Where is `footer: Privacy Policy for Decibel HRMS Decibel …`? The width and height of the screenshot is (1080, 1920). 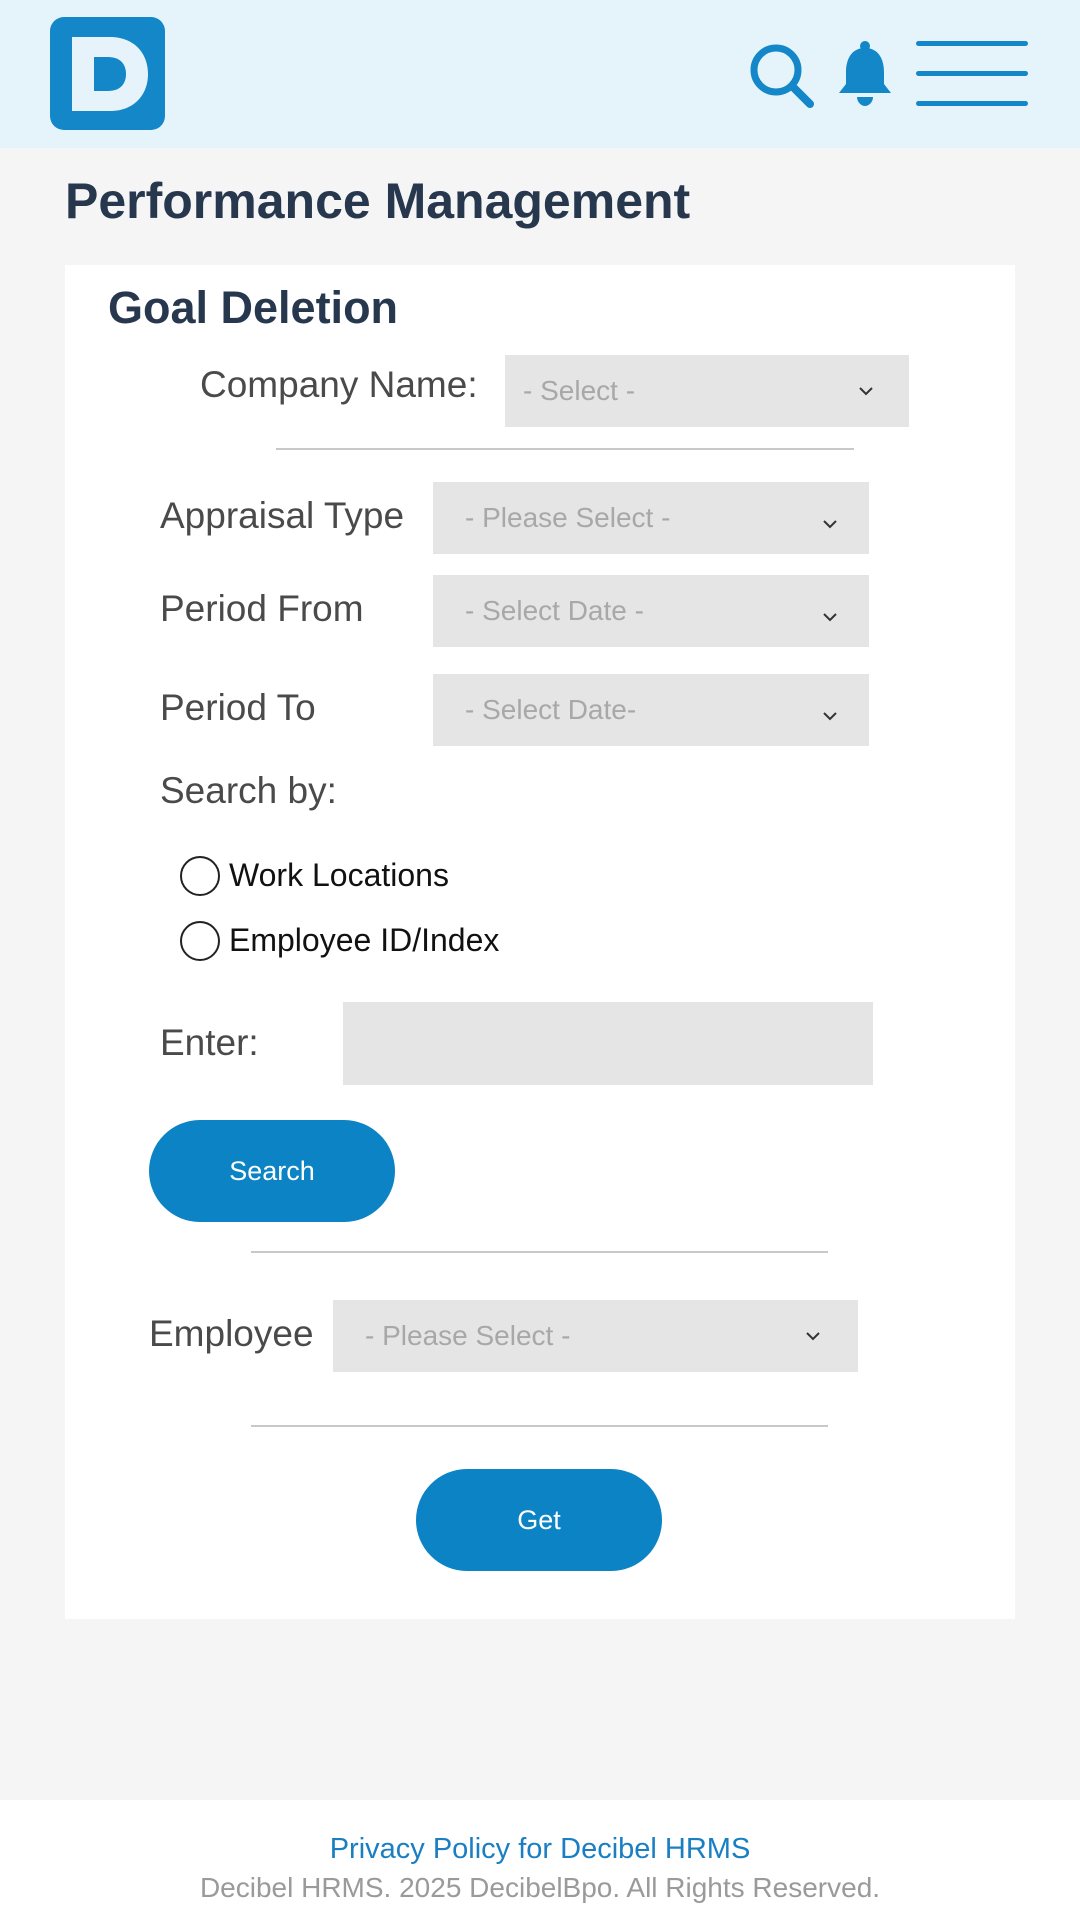
footer: Privacy Policy for Decibel HRMS Decibel … is located at coordinates (540, 1860).